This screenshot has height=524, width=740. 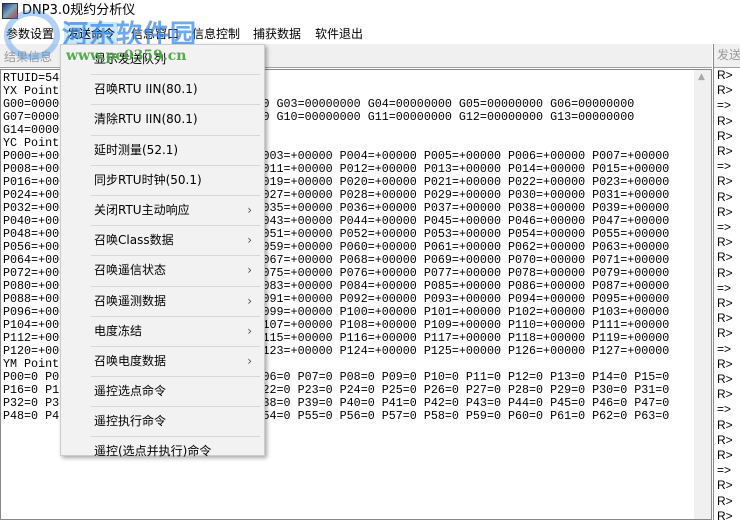 What do you see at coordinates (148, 179) in the screenshot?
I see `menu-item-label: 同步RTU时钟(50.1)` at bounding box center [148, 179].